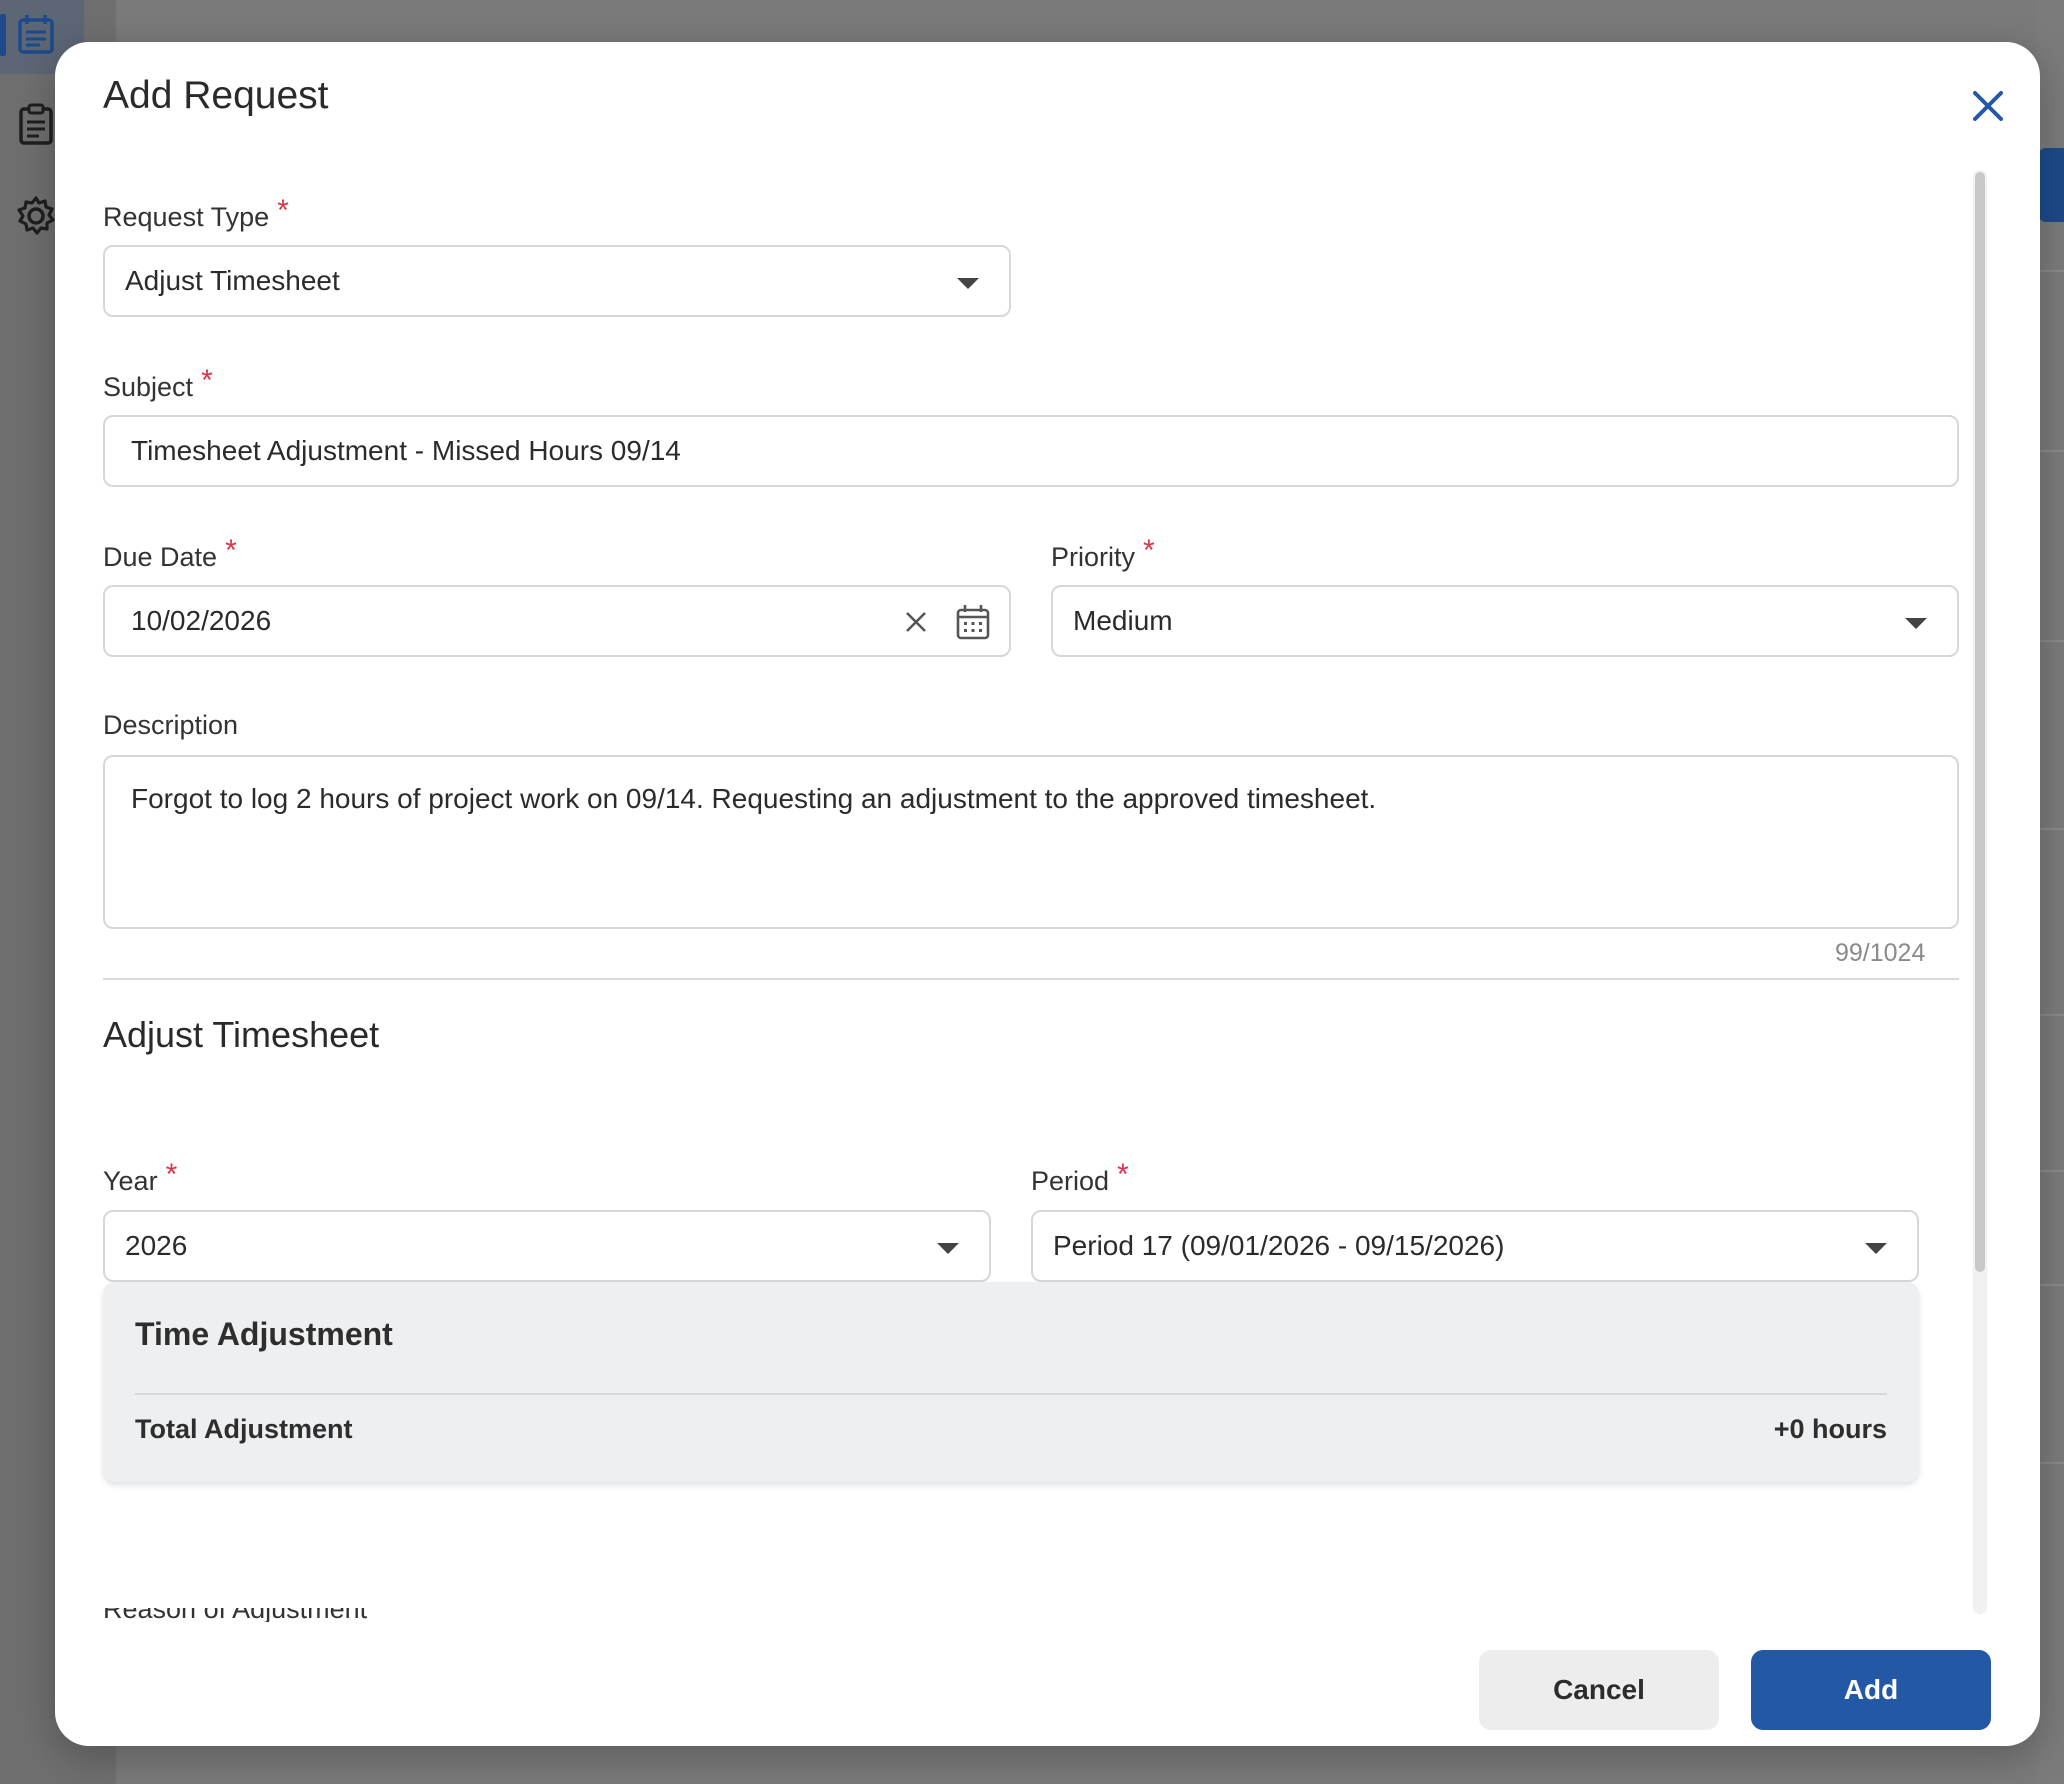 The height and width of the screenshot is (1784, 2064). I want to click on request-type-label: Request Type *, so click(196, 213).